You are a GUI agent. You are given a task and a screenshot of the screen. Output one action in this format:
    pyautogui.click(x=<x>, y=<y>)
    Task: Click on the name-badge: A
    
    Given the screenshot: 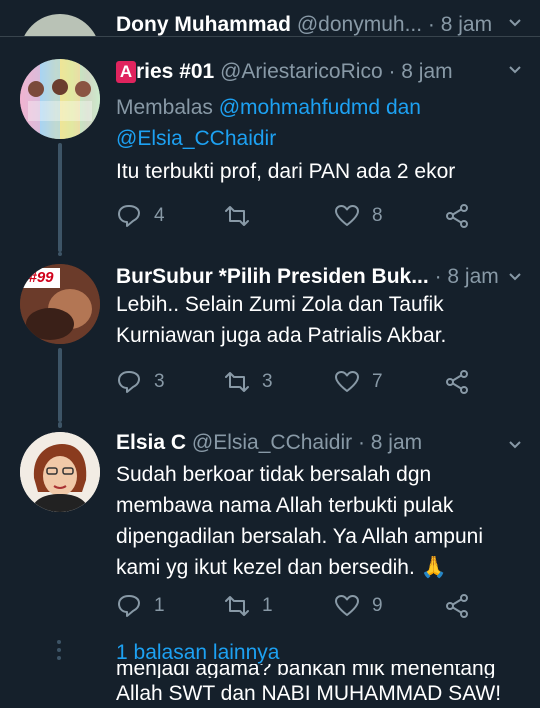 What is the action you would take?
    pyautogui.click(x=126, y=72)
    